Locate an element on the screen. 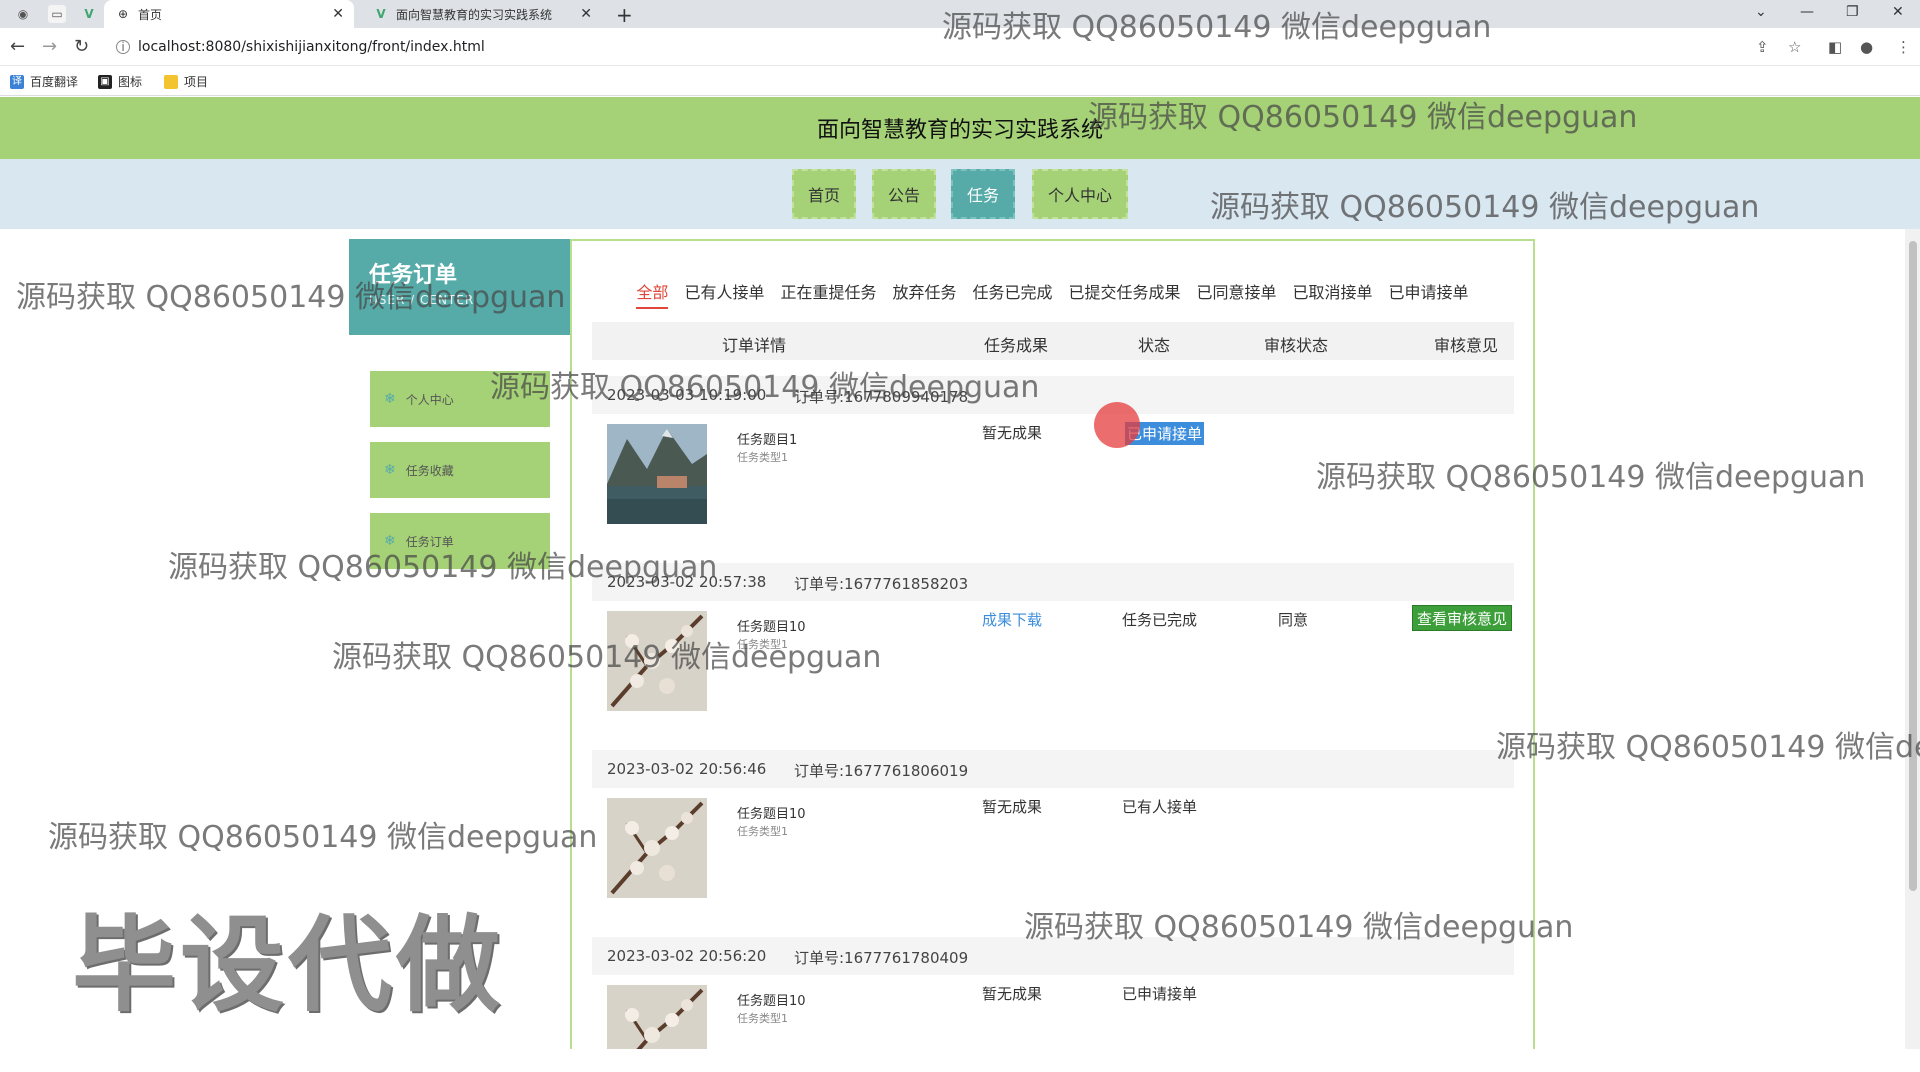 The width and height of the screenshot is (1920, 1072). task-name: 任务题目10 is located at coordinates (771, 627).